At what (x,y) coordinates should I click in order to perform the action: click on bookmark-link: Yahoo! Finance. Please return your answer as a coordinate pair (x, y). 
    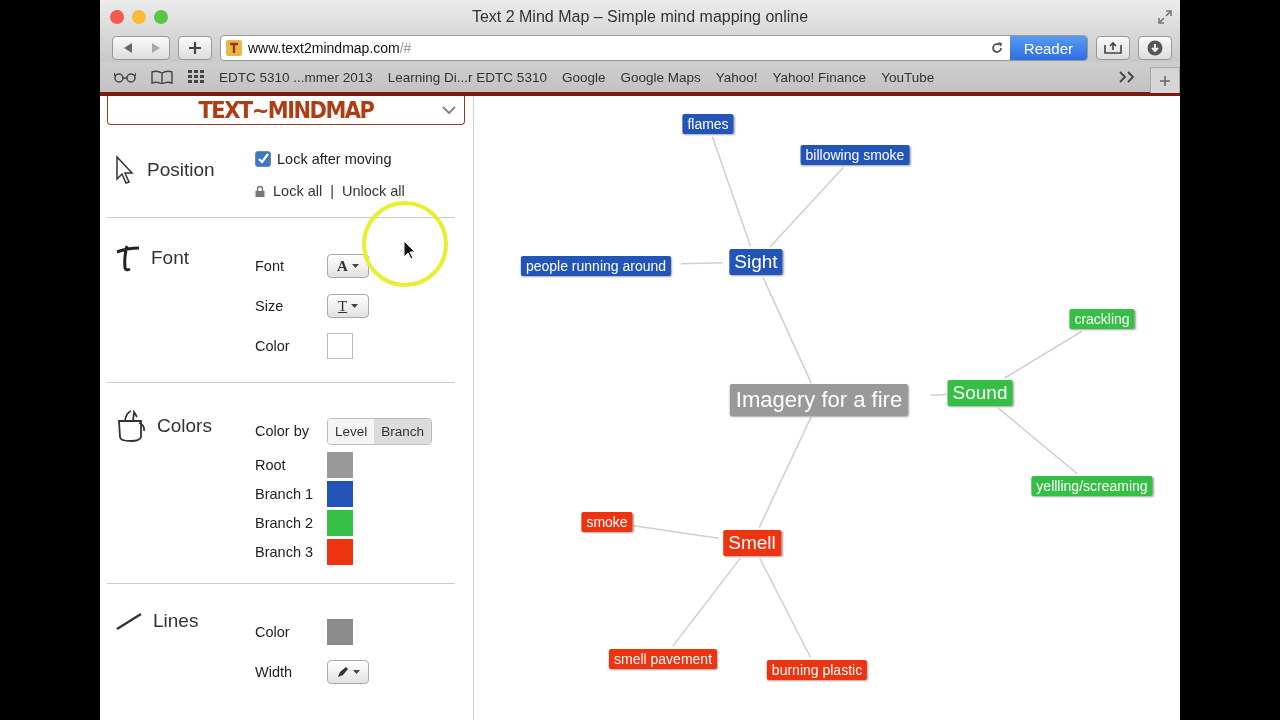
    Looking at the image, I should click on (819, 77).